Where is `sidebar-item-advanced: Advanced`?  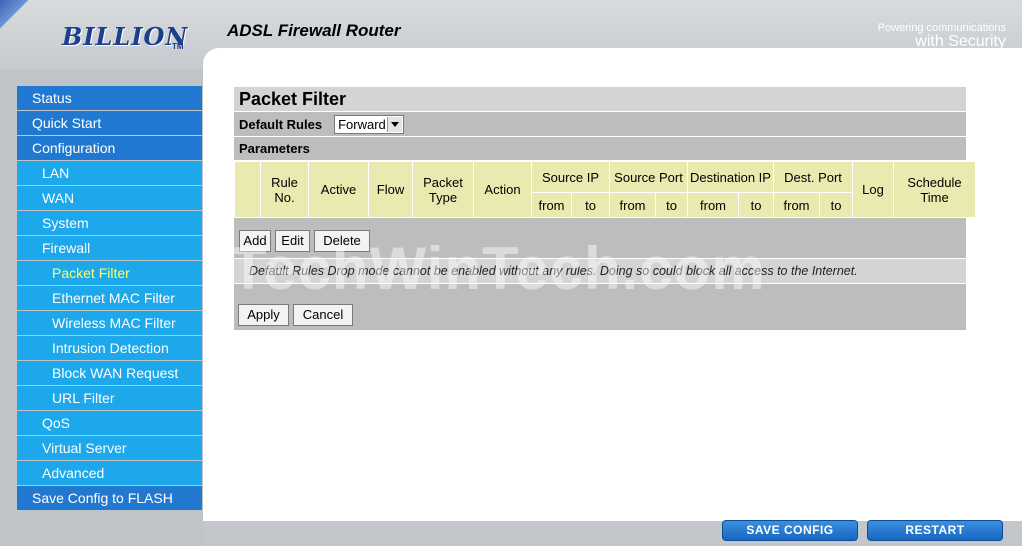
sidebar-item-advanced: Advanced is located at coordinates (109, 473).